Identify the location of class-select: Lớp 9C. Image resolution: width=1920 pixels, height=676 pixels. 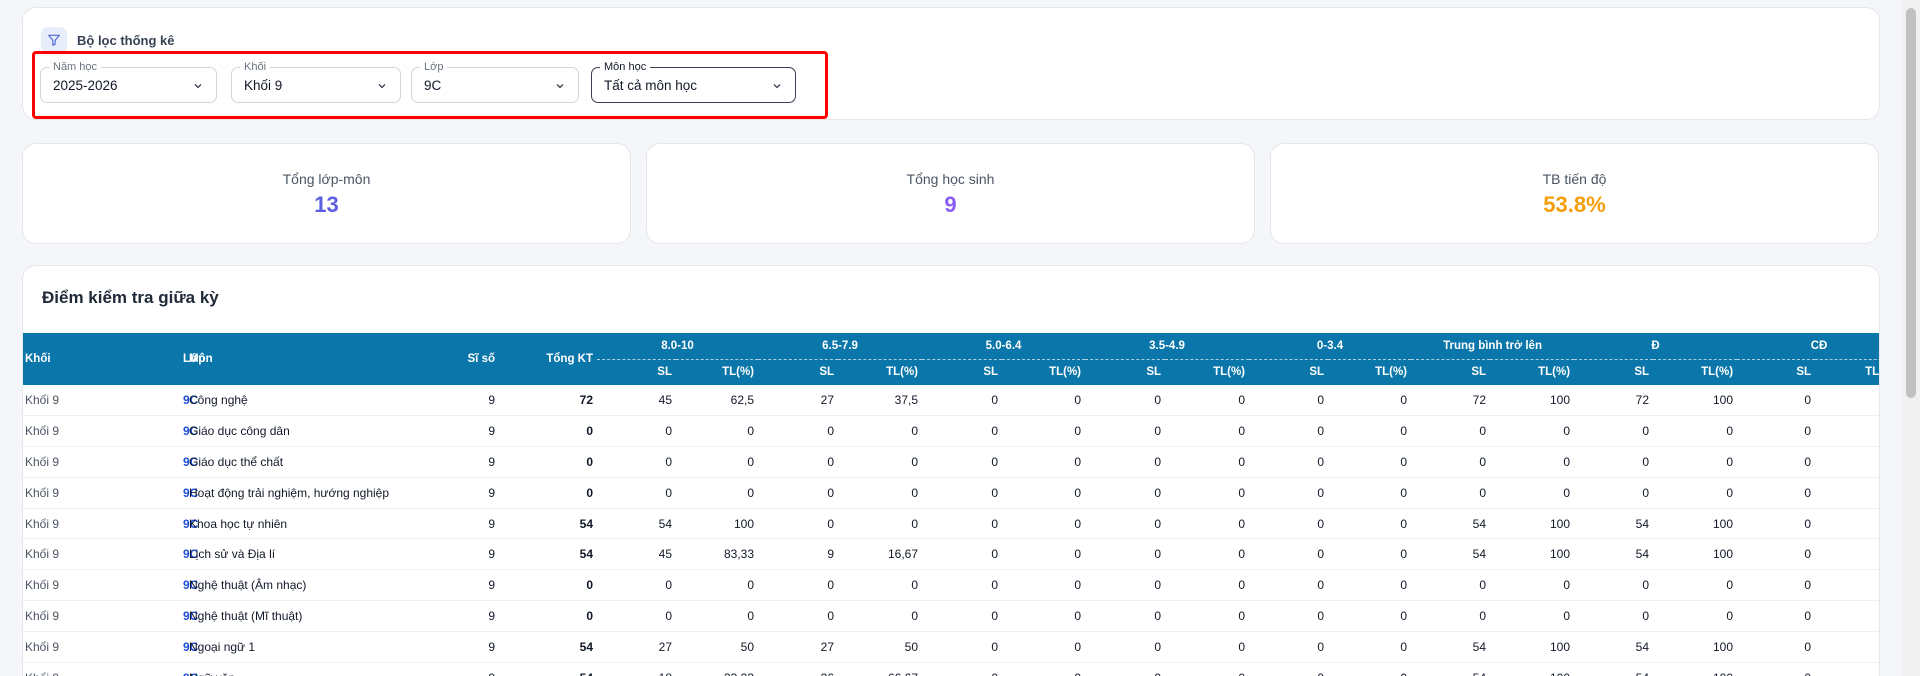
(495, 82).